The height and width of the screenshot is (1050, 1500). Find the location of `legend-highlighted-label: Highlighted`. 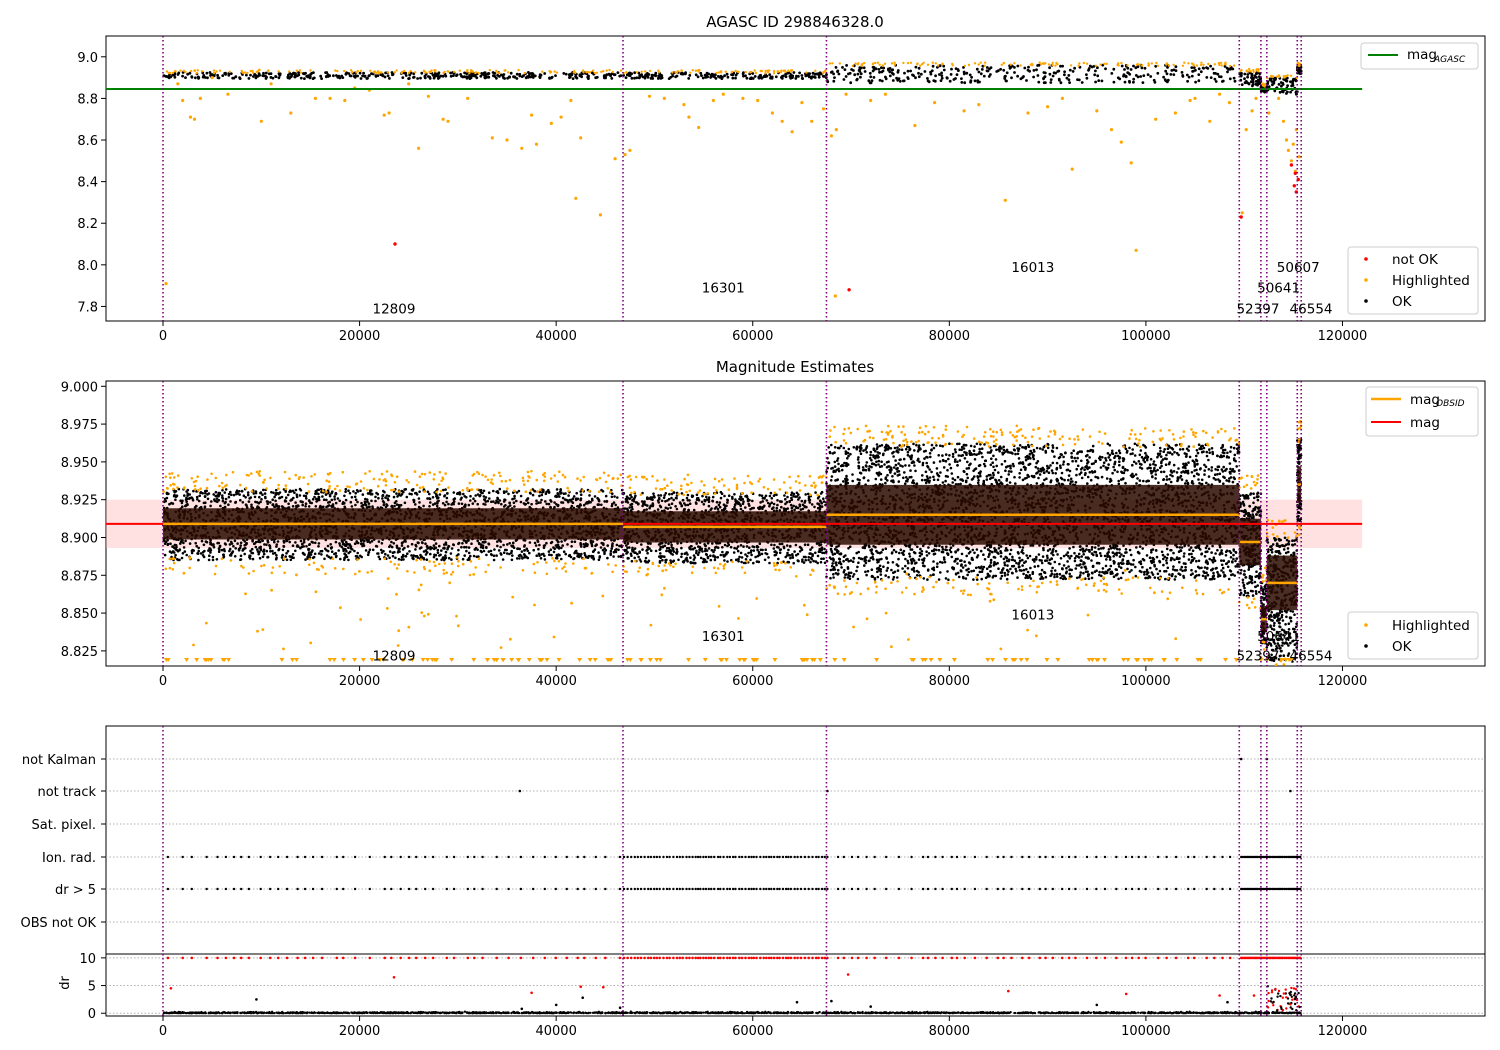

legend-highlighted-label: Highlighted is located at coordinates (1431, 281).